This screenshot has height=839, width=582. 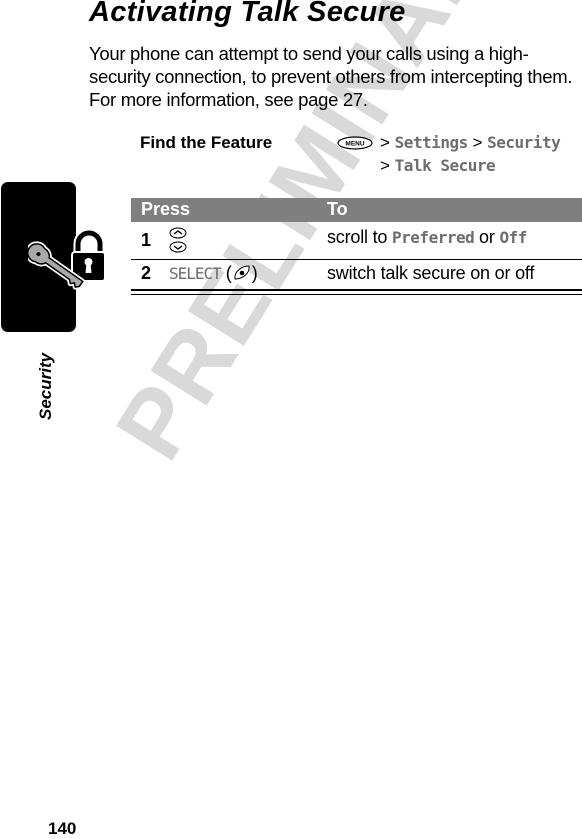 I want to click on path-talk-secure: Talk Secure, so click(x=445, y=165).